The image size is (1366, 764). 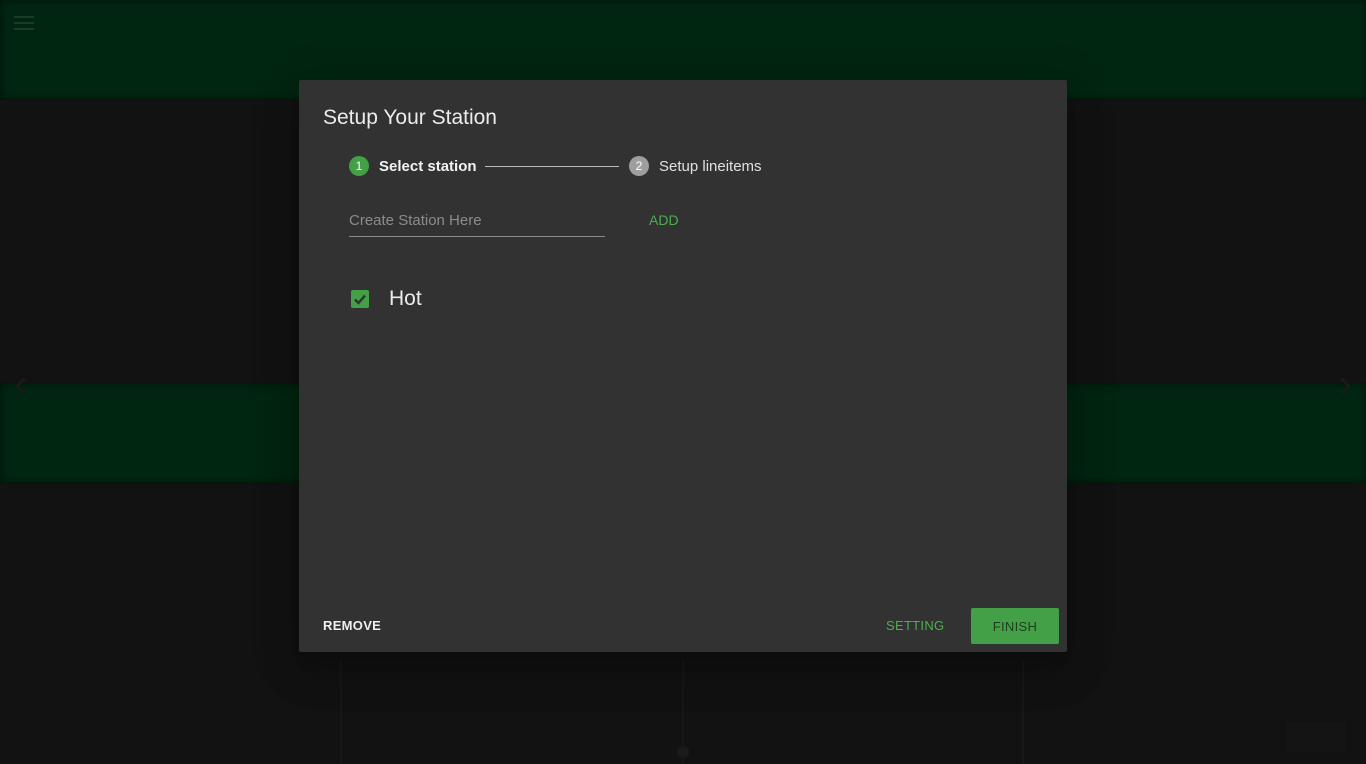 I want to click on station-checkbox, so click(x=360, y=299).